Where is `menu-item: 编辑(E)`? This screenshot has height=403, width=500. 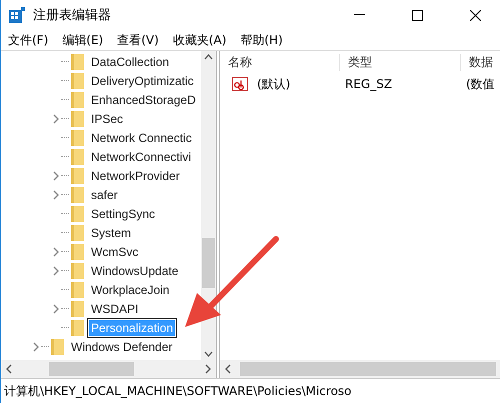 menu-item: 编辑(E) is located at coordinates (82, 40).